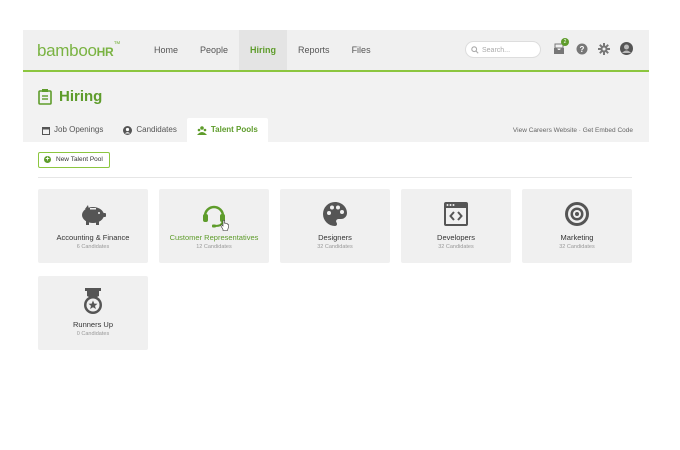 The image size is (680, 450). Describe the element at coordinates (456, 214) in the screenshot. I see `code-window-icon` at that location.